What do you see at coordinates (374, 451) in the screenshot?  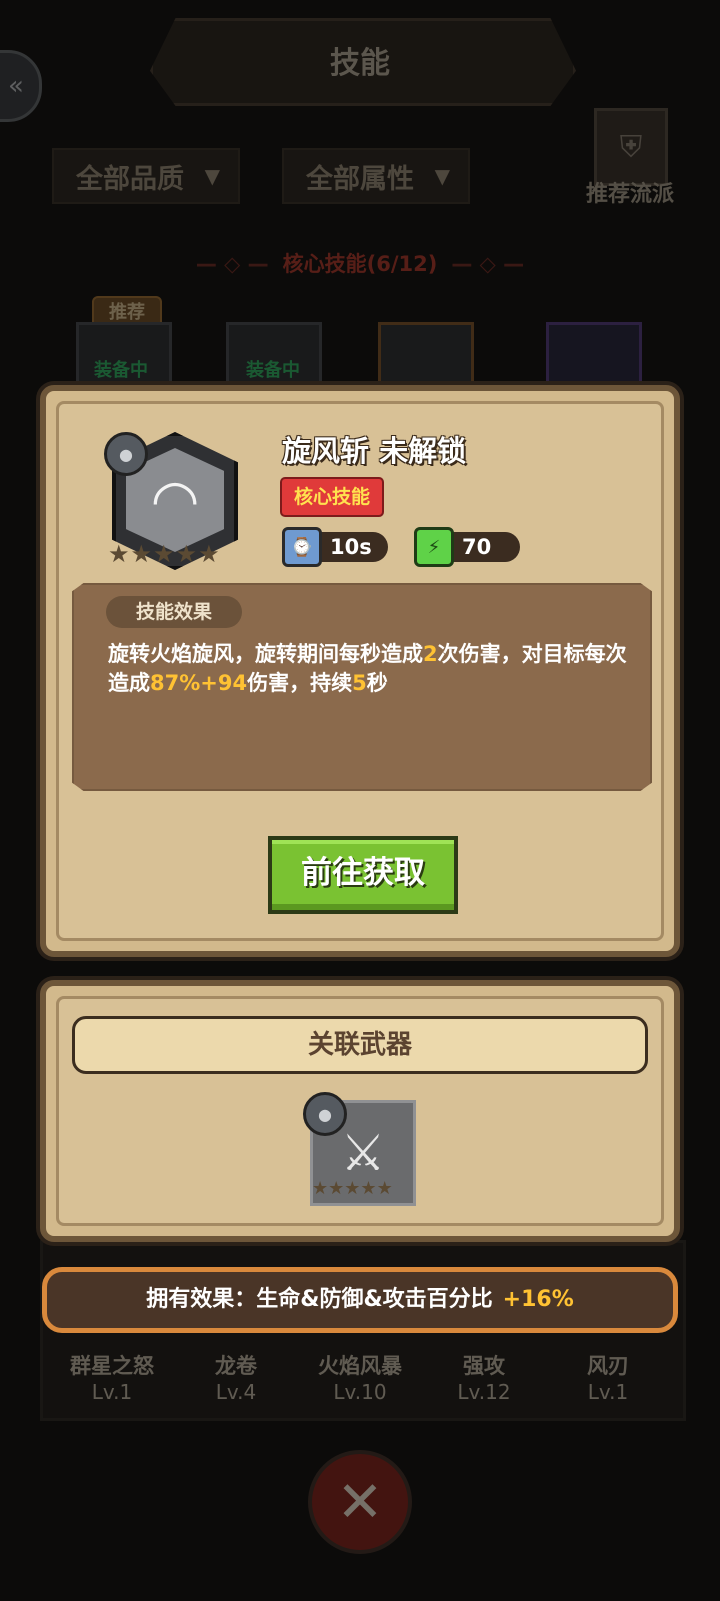 I see `skill-name: 旋风斩 未解锁` at bounding box center [374, 451].